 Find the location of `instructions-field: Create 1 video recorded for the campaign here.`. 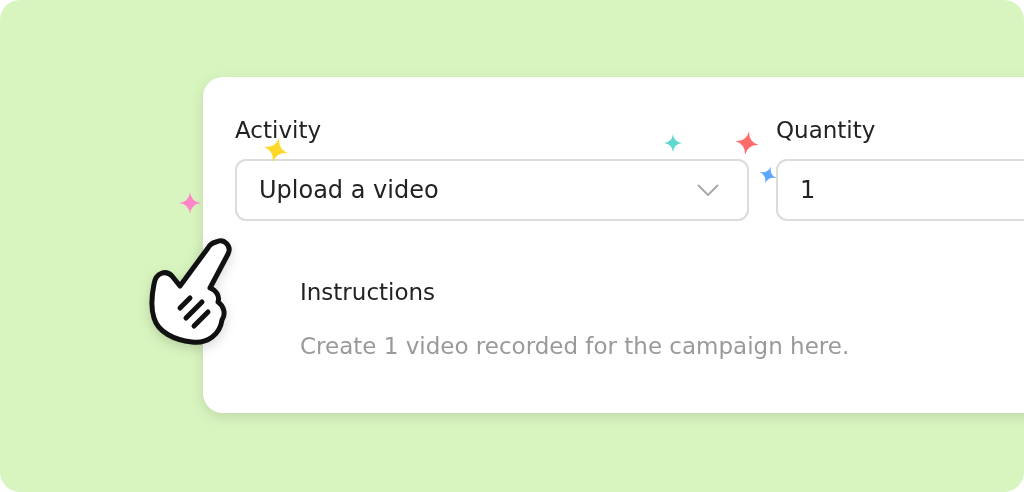

instructions-field: Create 1 video recorded for the campaign here. is located at coordinates (640, 346).